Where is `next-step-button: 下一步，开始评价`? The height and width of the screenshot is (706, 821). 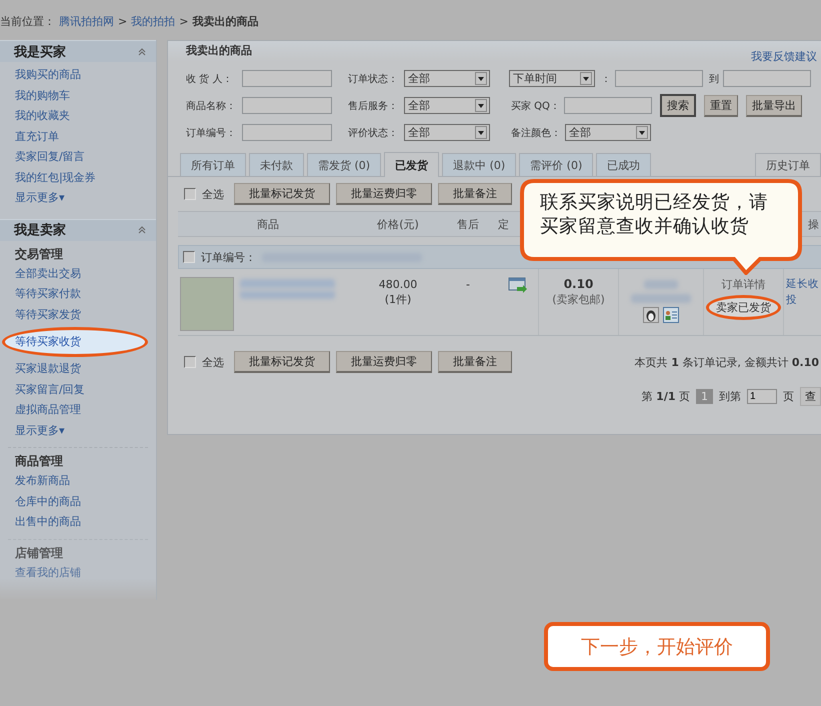
next-step-button: 下一步，开始评价 is located at coordinates (657, 646).